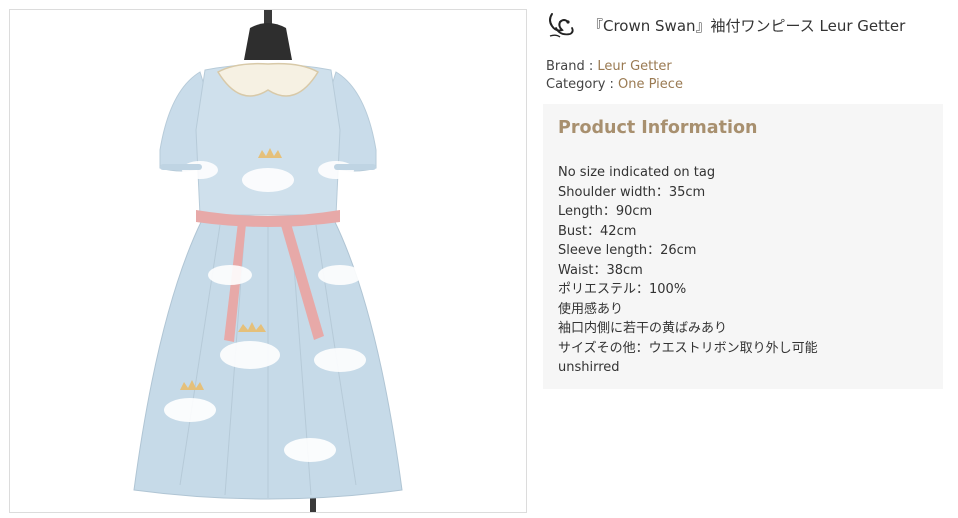 This screenshot has height=518, width=958. What do you see at coordinates (582, 84) in the screenshot?
I see `category-label: Category :` at bounding box center [582, 84].